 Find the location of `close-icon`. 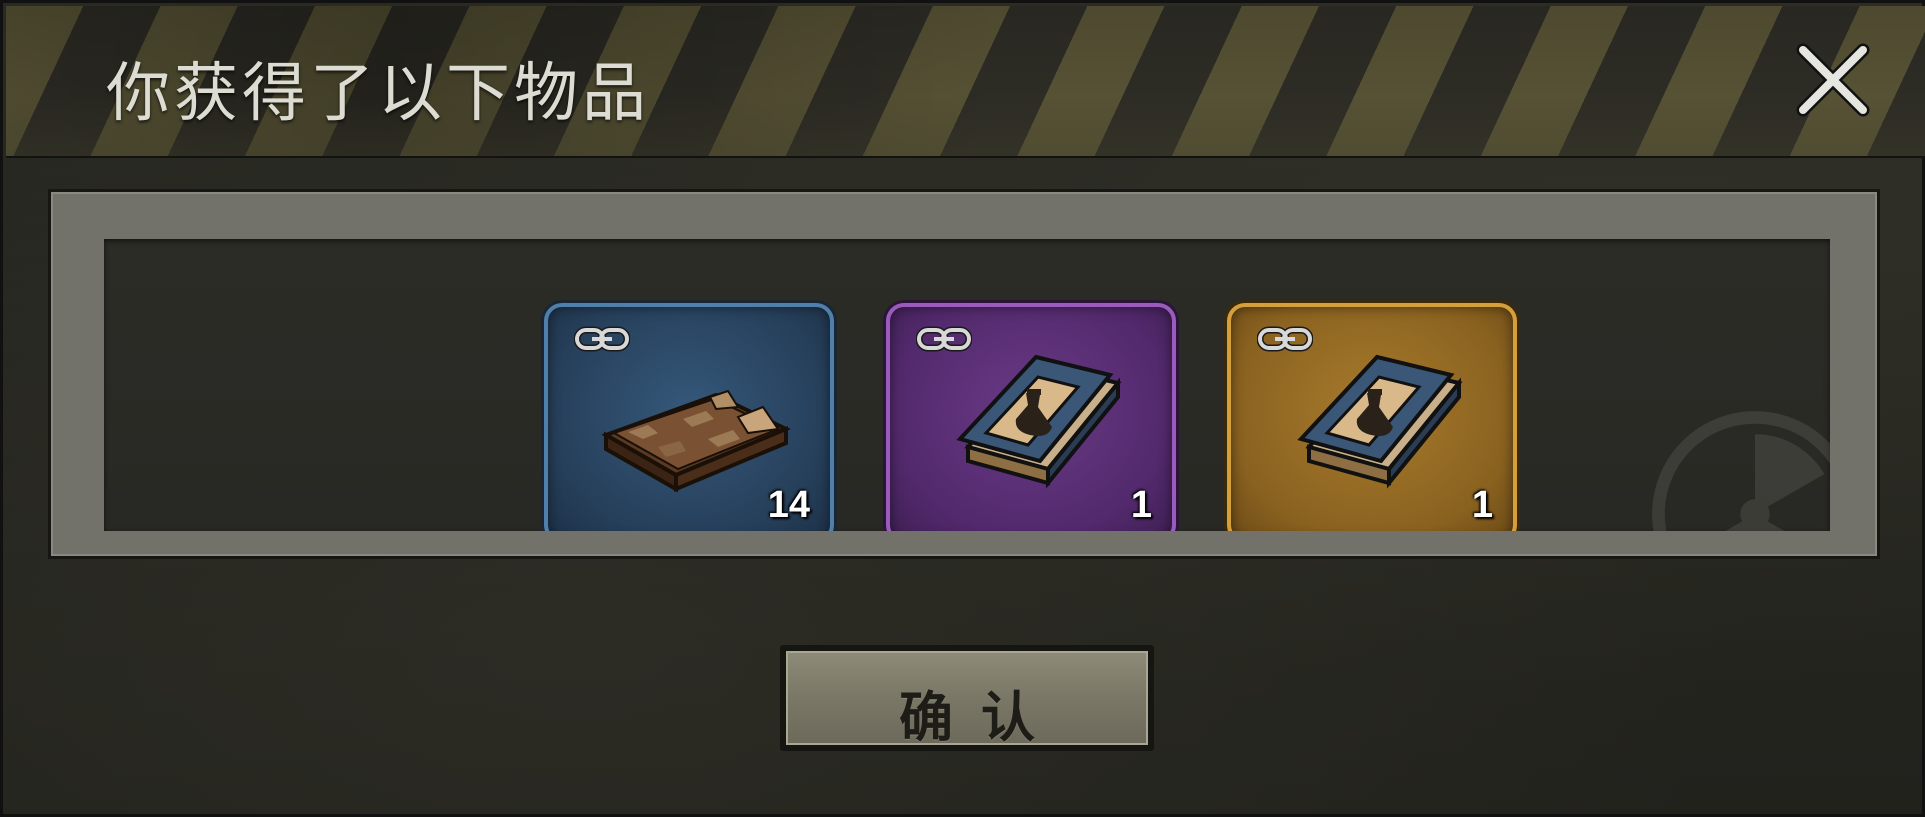

close-icon is located at coordinates (1833, 80).